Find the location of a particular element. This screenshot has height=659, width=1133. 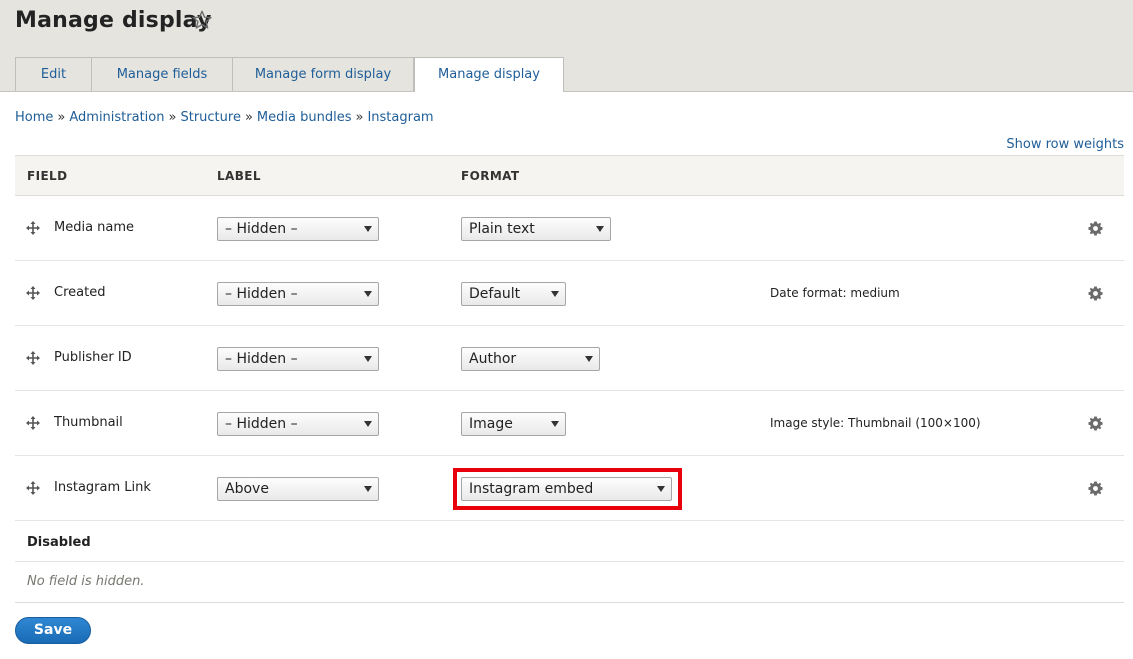

table-row: Publisher ID – Hidden – Author is located at coordinates (569, 358).